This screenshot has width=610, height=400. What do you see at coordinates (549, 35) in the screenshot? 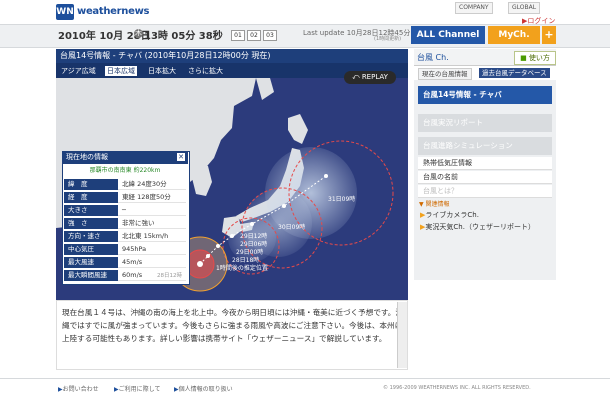
I see `add-channel-button: +` at bounding box center [549, 35].